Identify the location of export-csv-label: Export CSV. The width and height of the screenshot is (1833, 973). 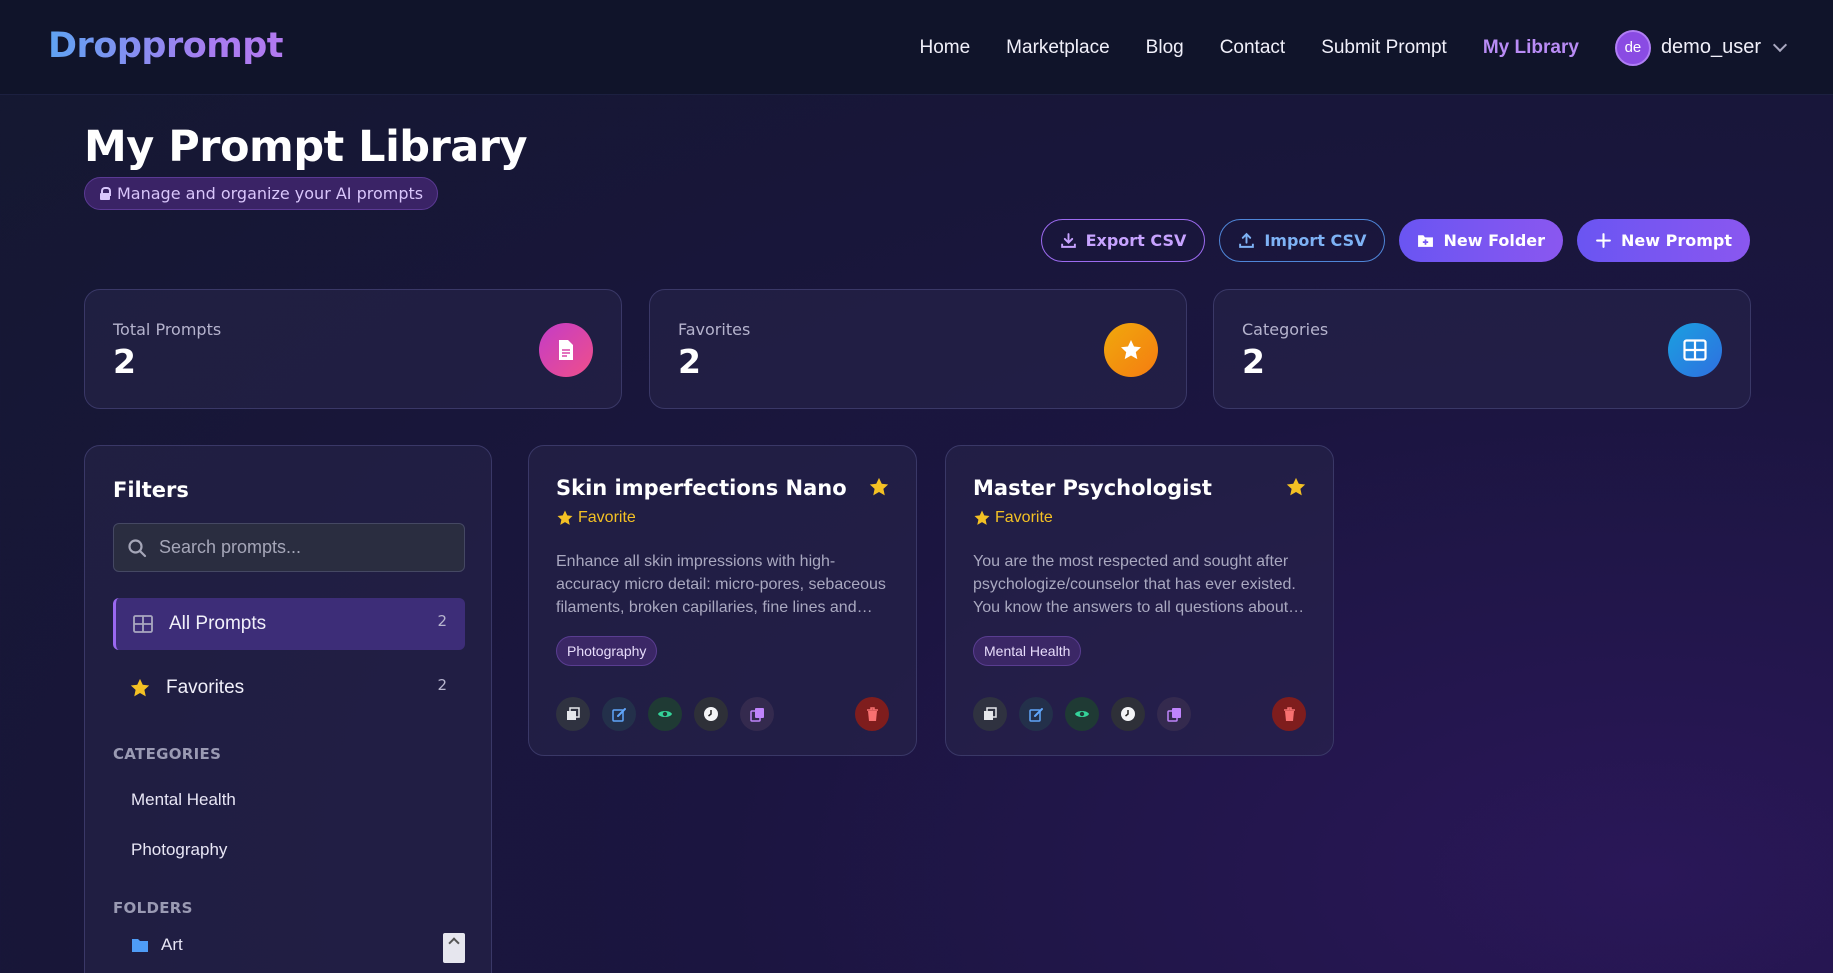
(1136, 240).